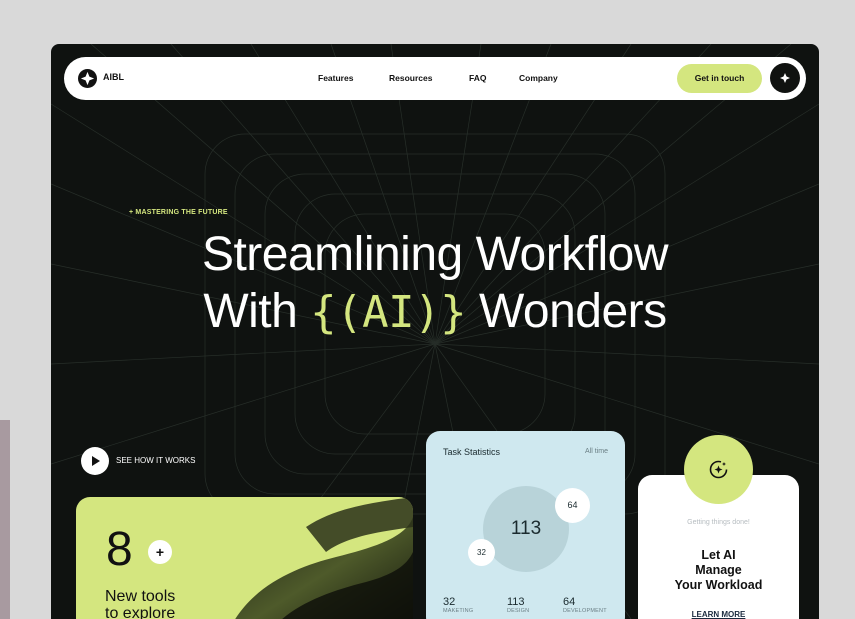  Describe the element at coordinates (566, 311) in the screenshot. I see `hero-heading-wonders: Wonders` at that location.